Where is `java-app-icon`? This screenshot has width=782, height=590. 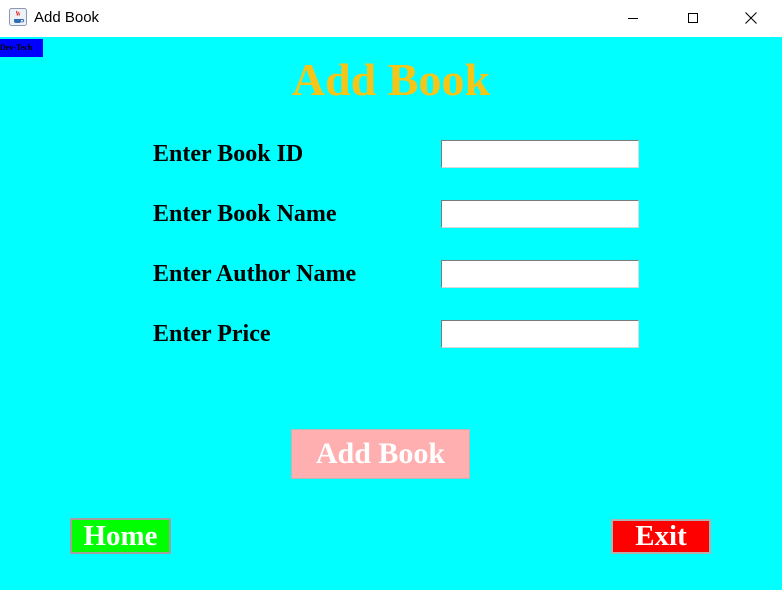
java-app-icon is located at coordinates (18, 17).